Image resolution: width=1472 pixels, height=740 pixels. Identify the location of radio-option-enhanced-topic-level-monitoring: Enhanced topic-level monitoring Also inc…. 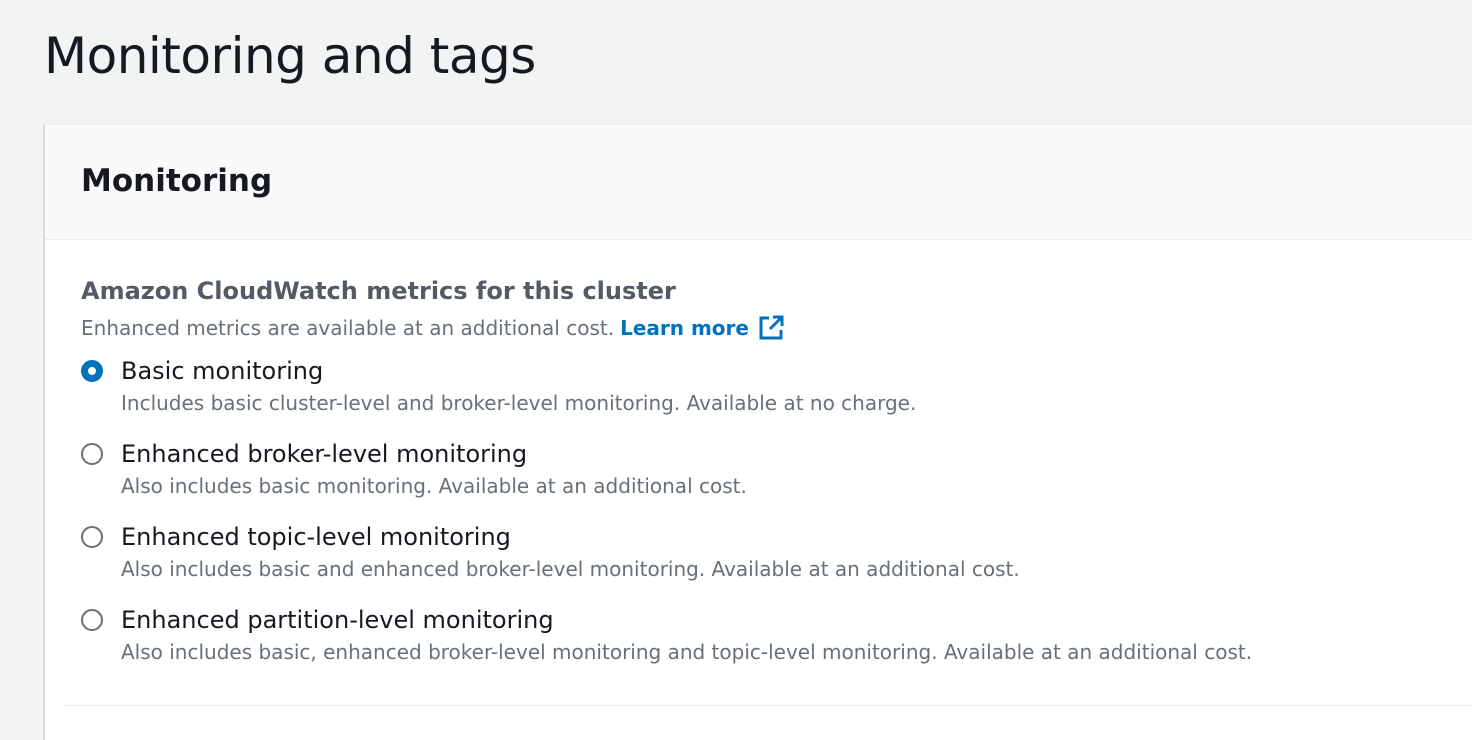
(550, 552).